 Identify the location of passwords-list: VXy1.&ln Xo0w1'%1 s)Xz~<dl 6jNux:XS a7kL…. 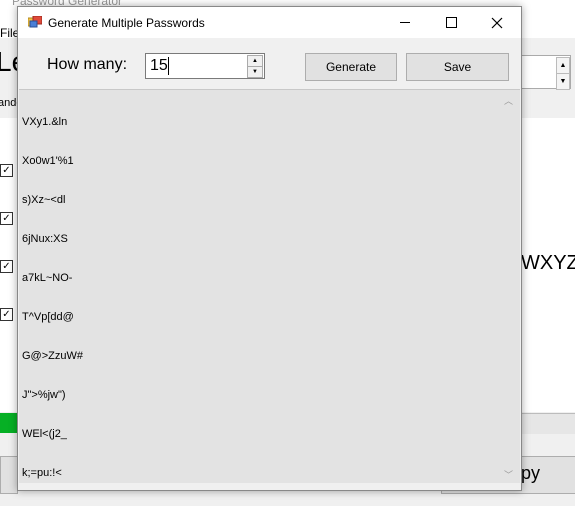
(52, 298).